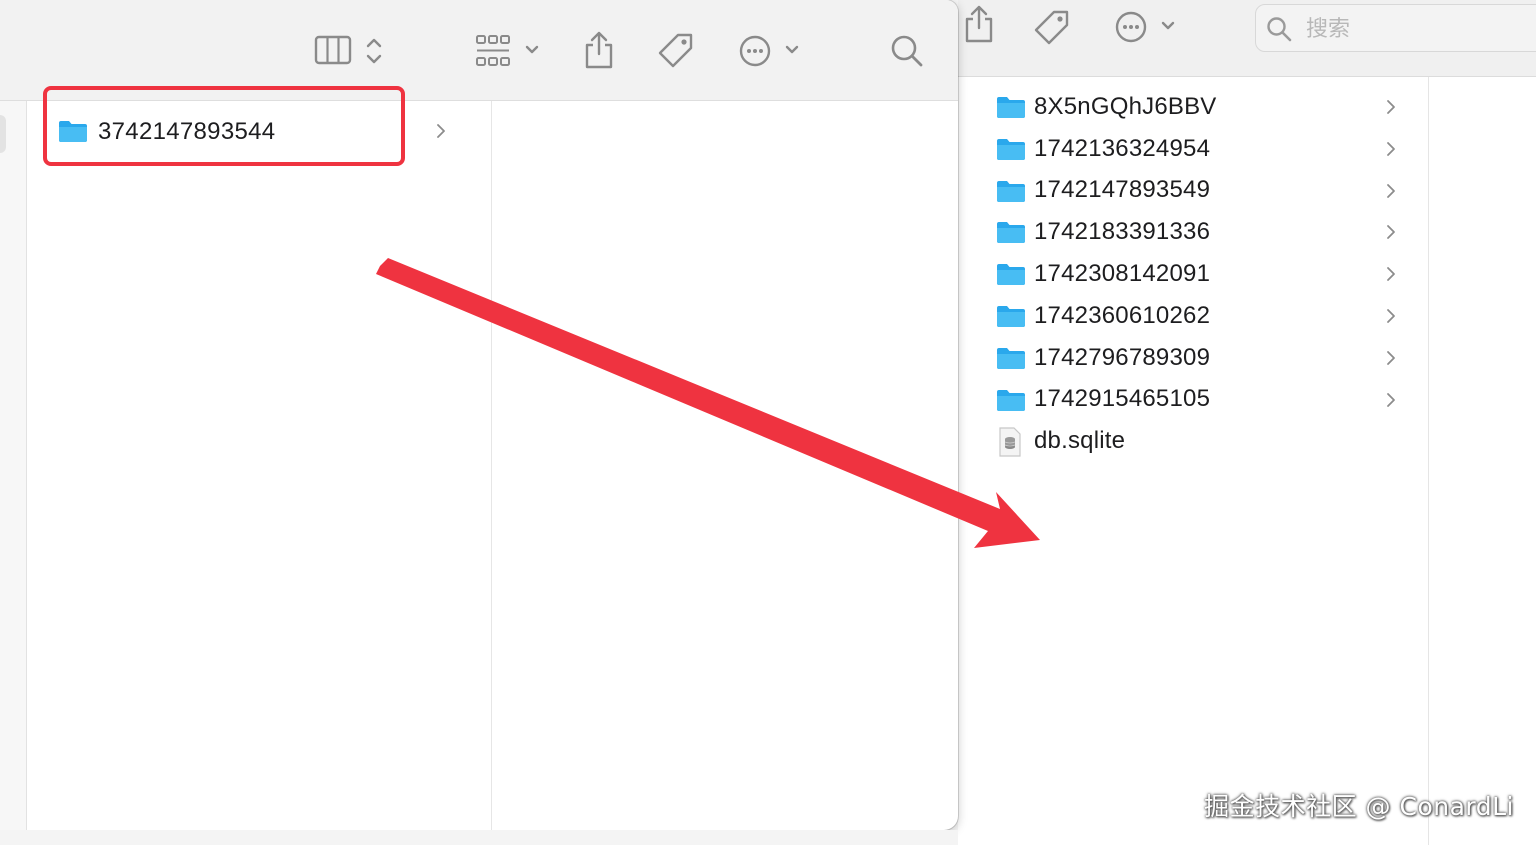 This screenshot has height=845, width=1536. What do you see at coordinates (1359, 806) in the screenshot?
I see `watermark: 掘金技术社区 @ ConardLi` at bounding box center [1359, 806].